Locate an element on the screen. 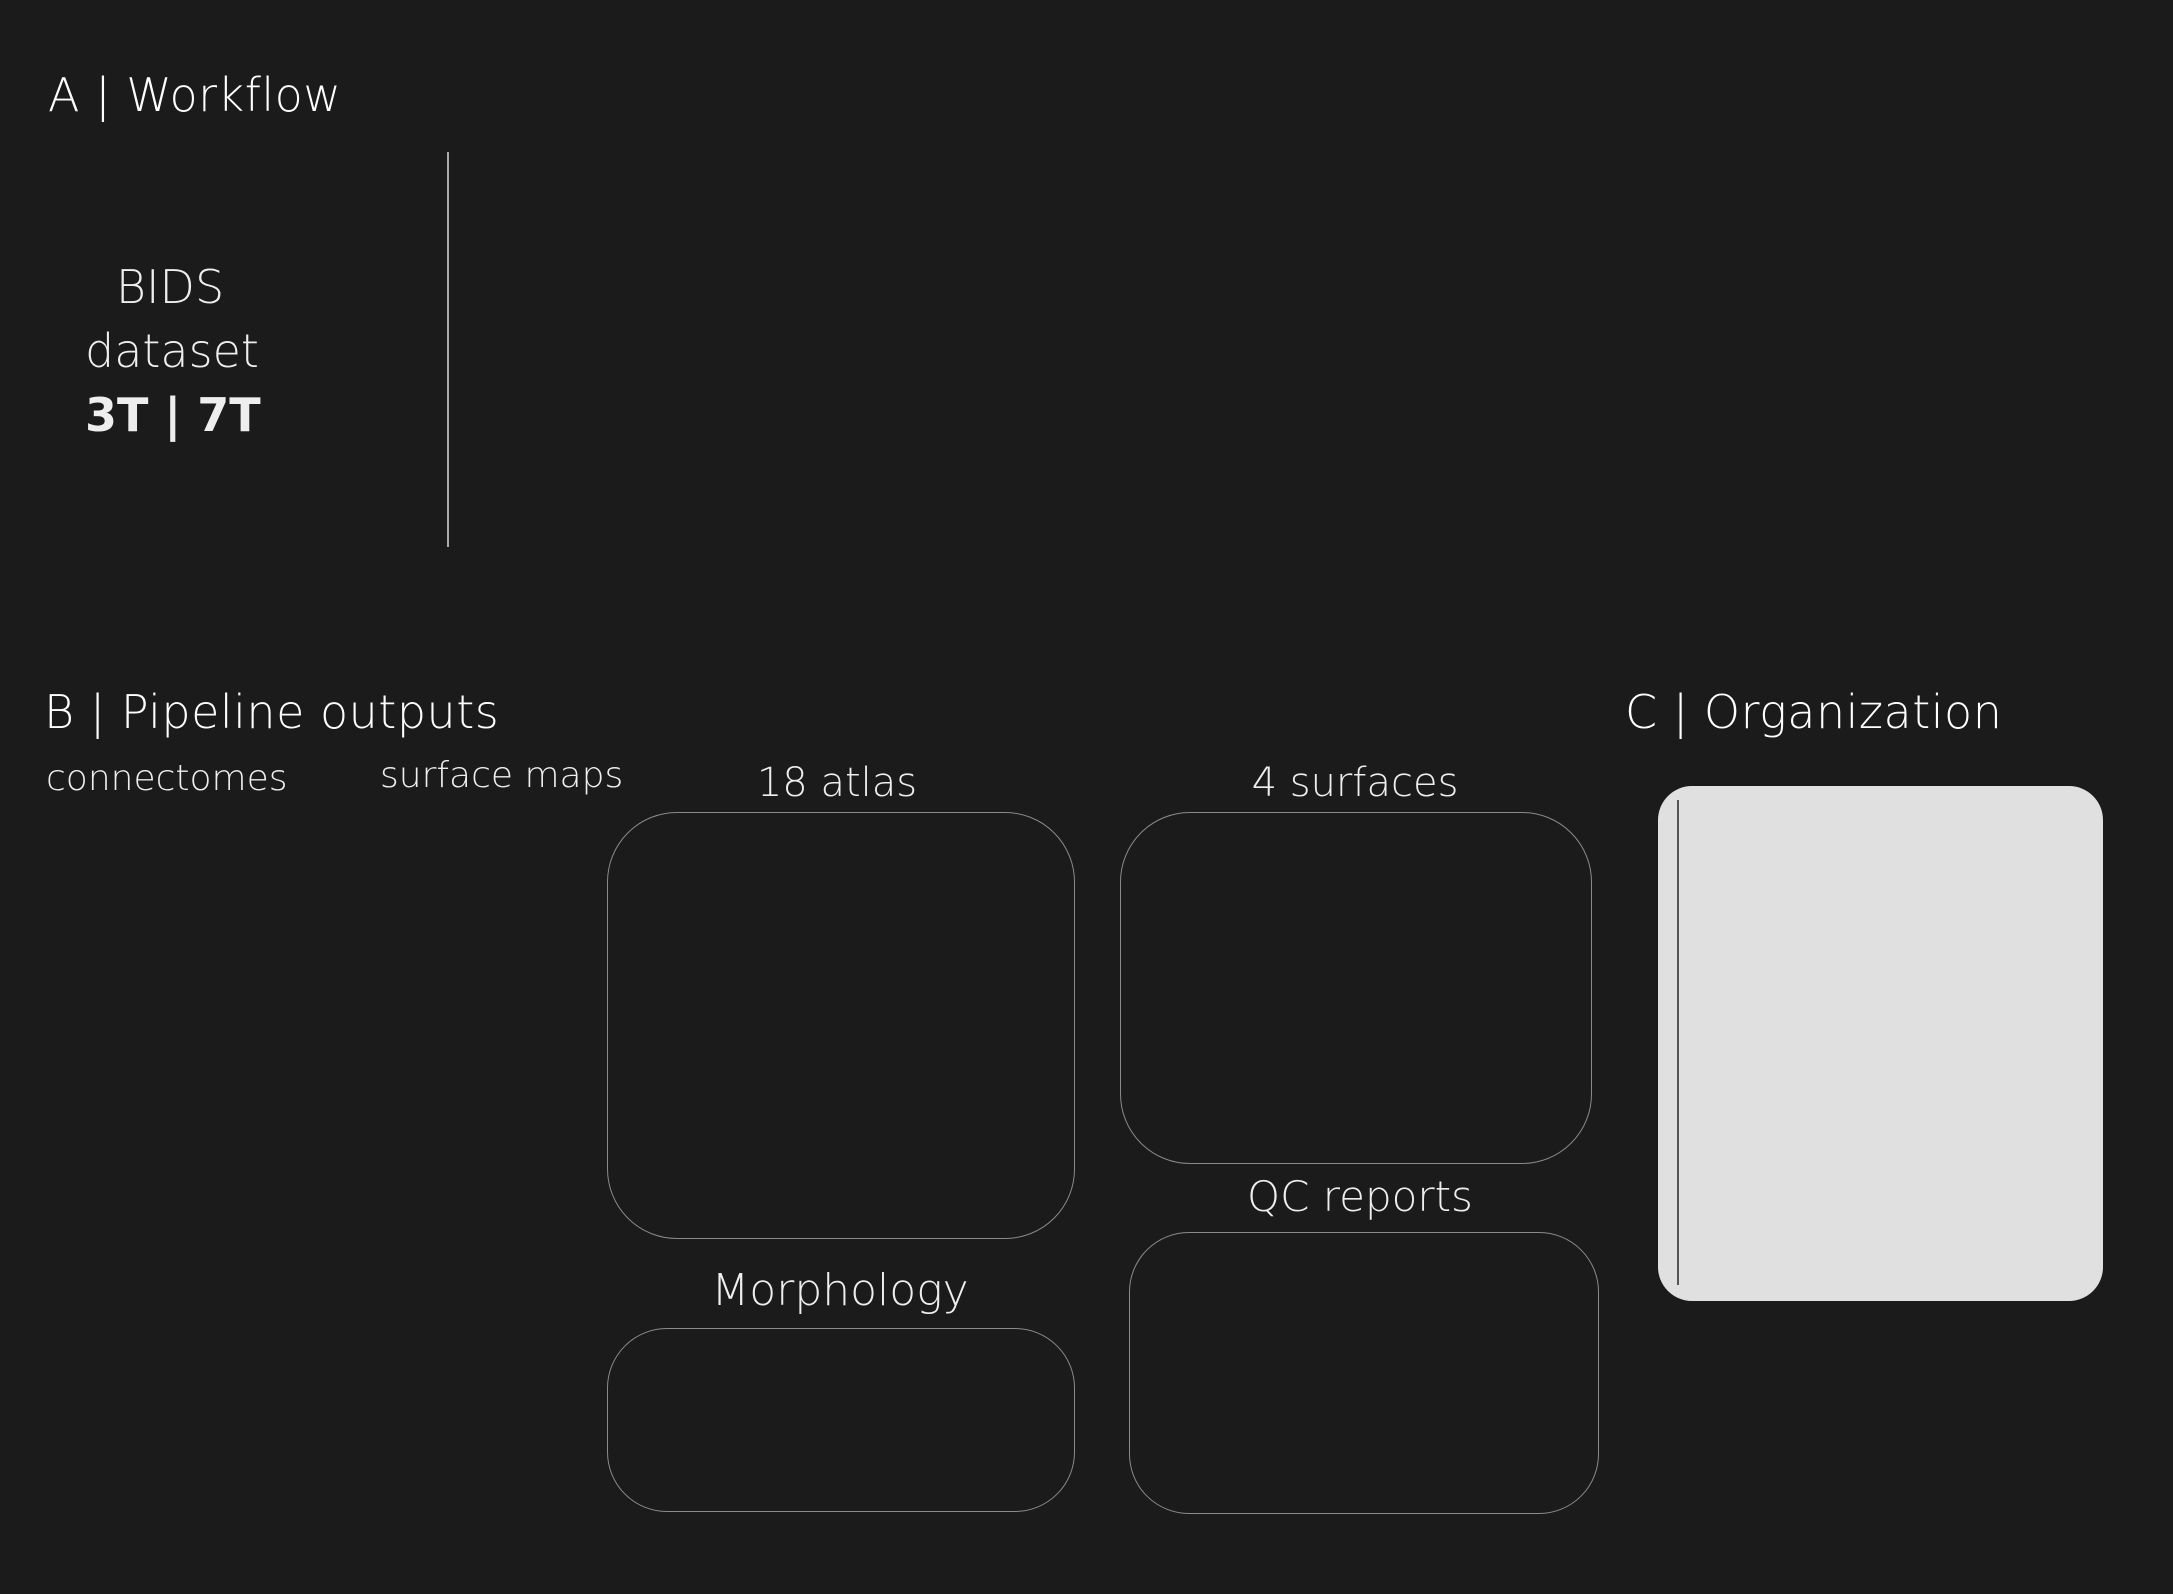  qc-reports is located at coordinates (1370, 1375).